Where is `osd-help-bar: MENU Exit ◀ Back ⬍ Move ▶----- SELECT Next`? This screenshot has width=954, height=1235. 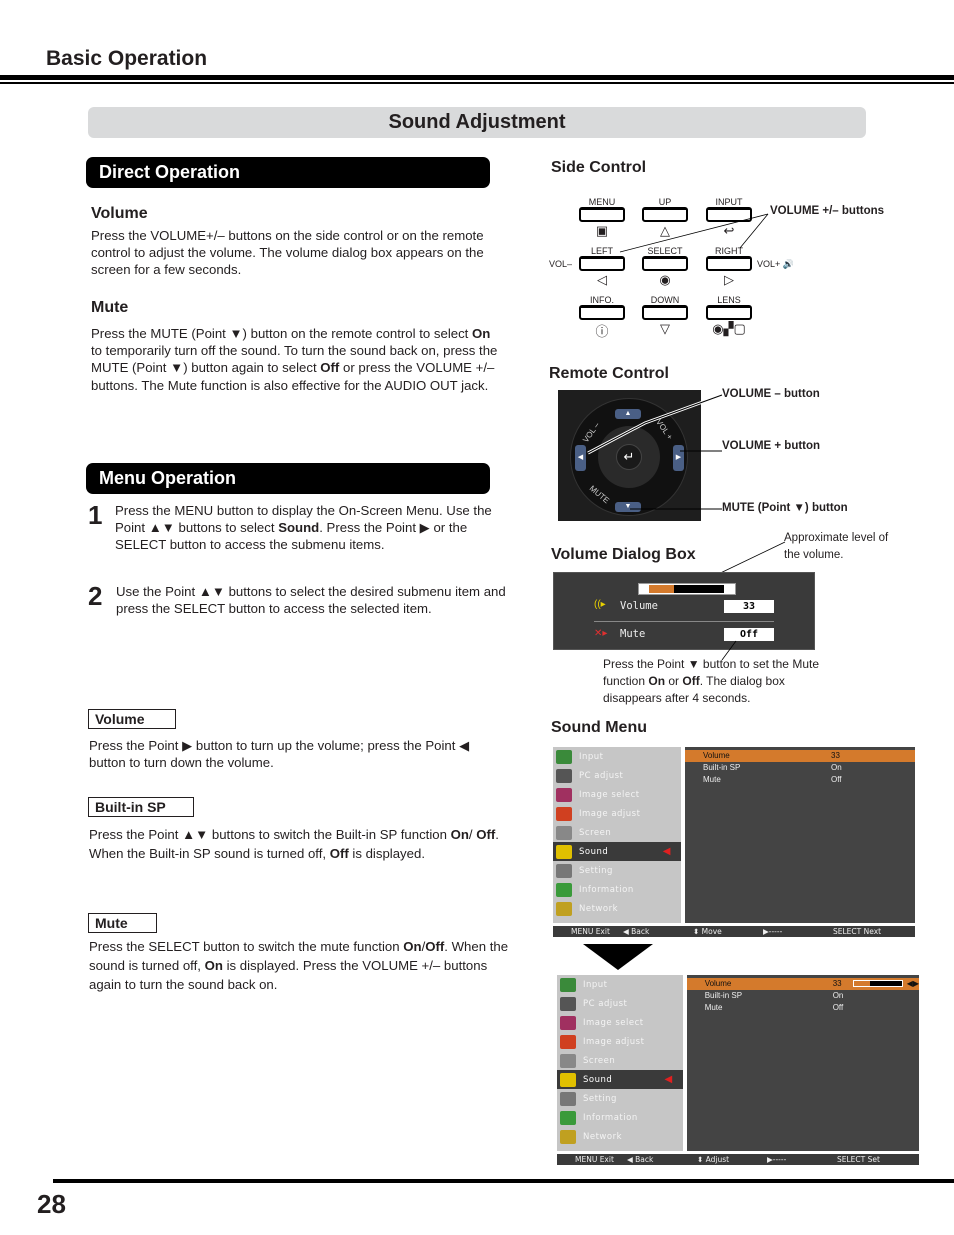
osd-help-bar: MENU Exit ◀ Back ⬍ Move ▶----- SELECT Next is located at coordinates (734, 931).